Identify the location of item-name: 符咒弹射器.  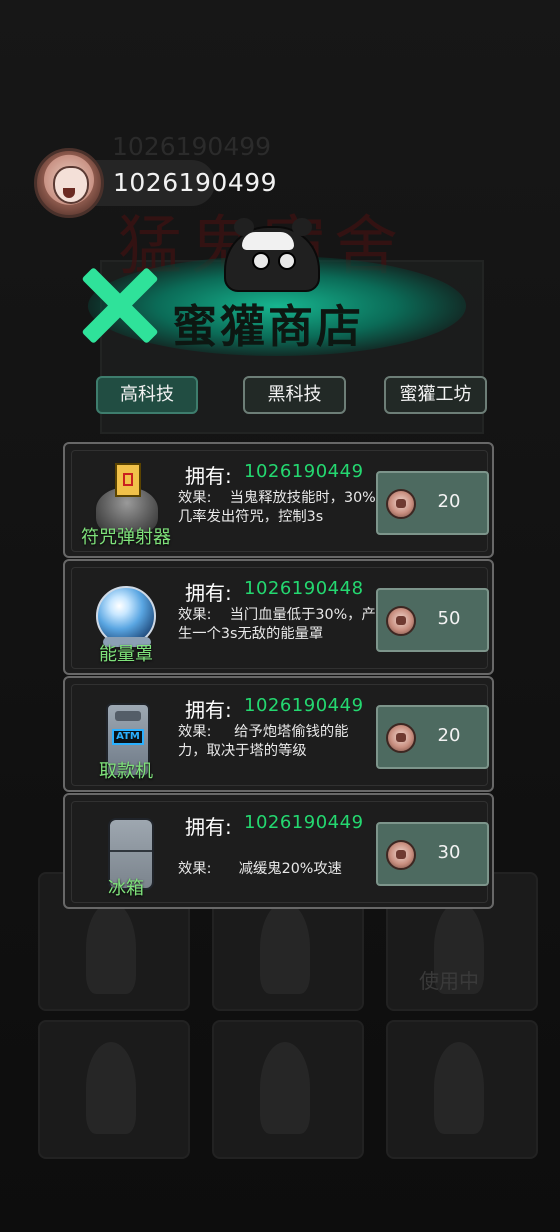
(126, 537).